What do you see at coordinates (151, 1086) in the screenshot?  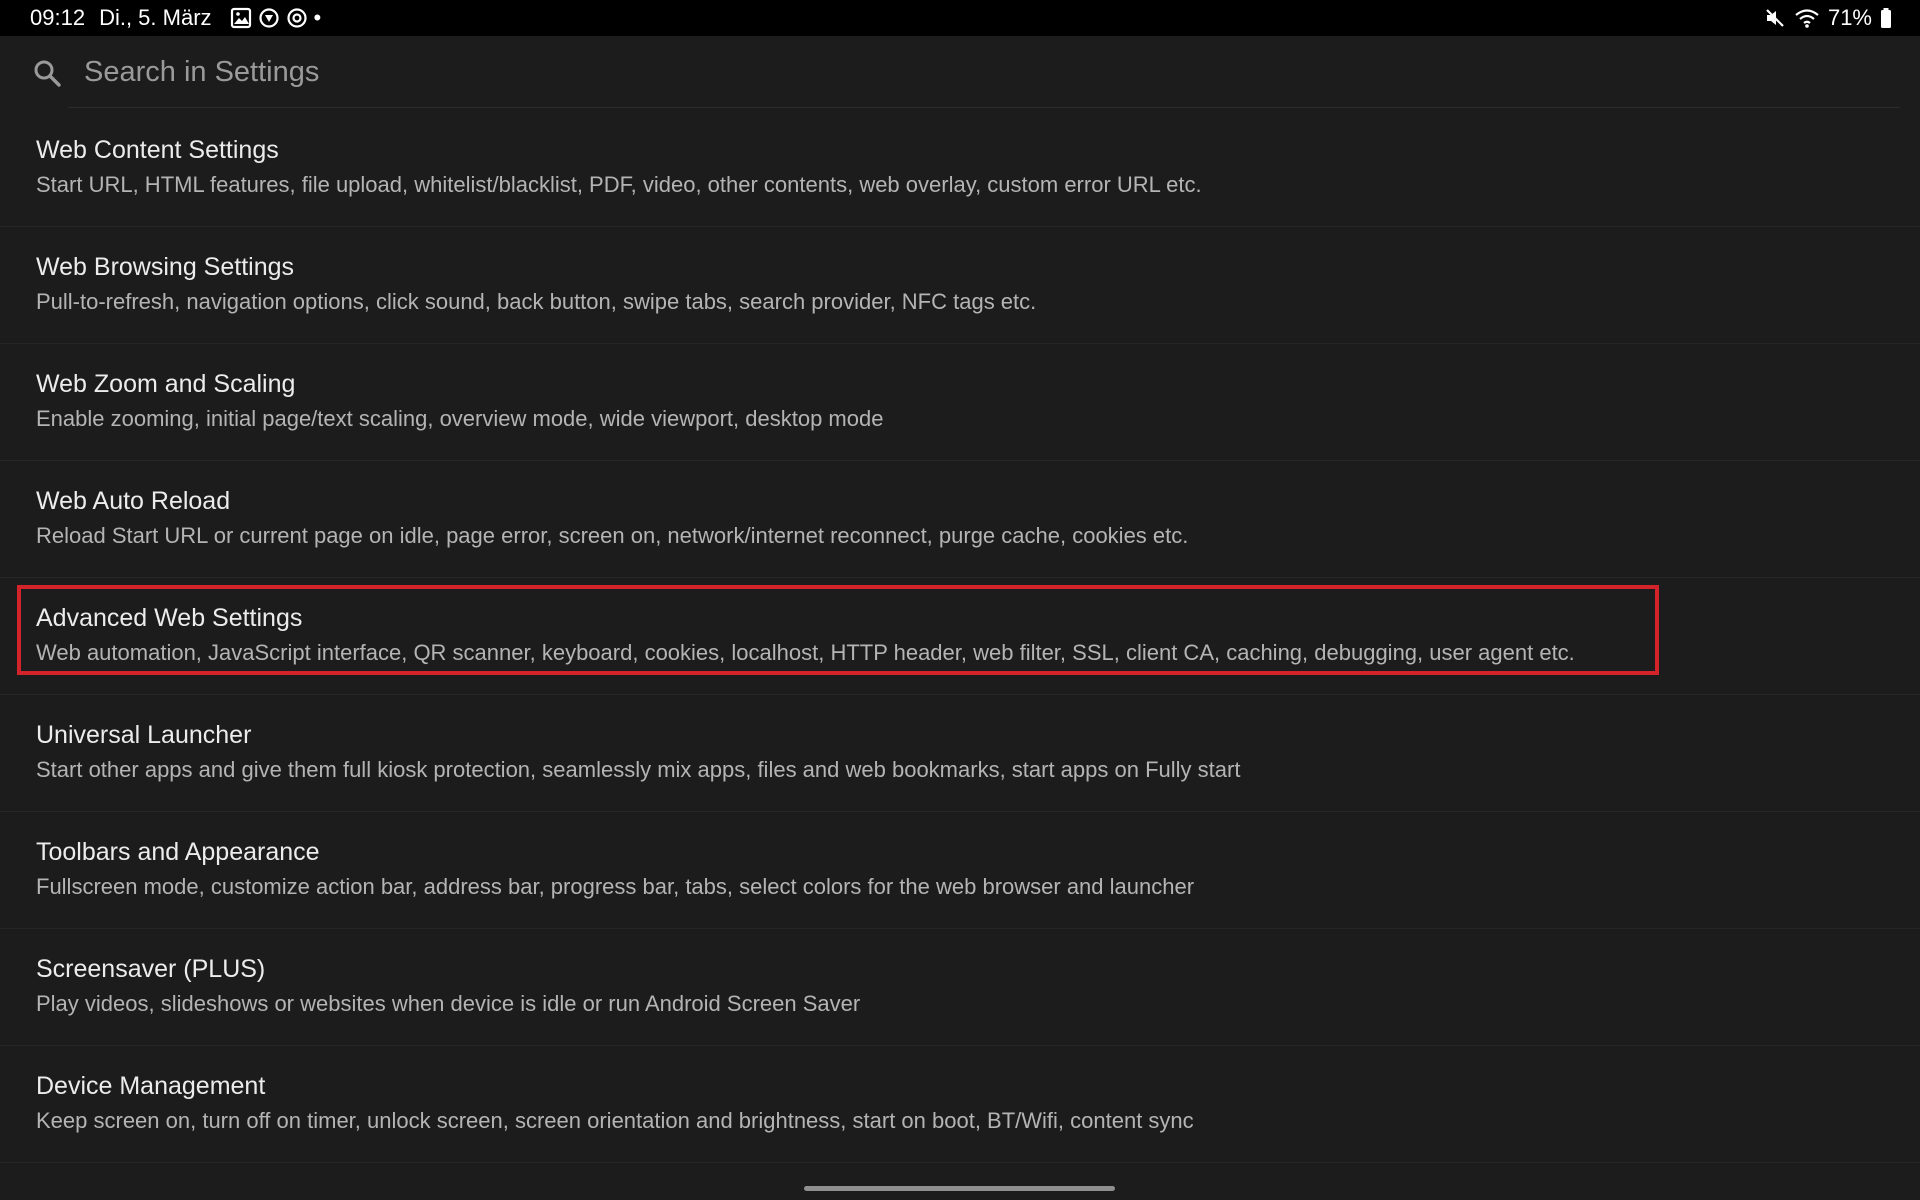 I see `setting-title: Device Management` at bounding box center [151, 1086].